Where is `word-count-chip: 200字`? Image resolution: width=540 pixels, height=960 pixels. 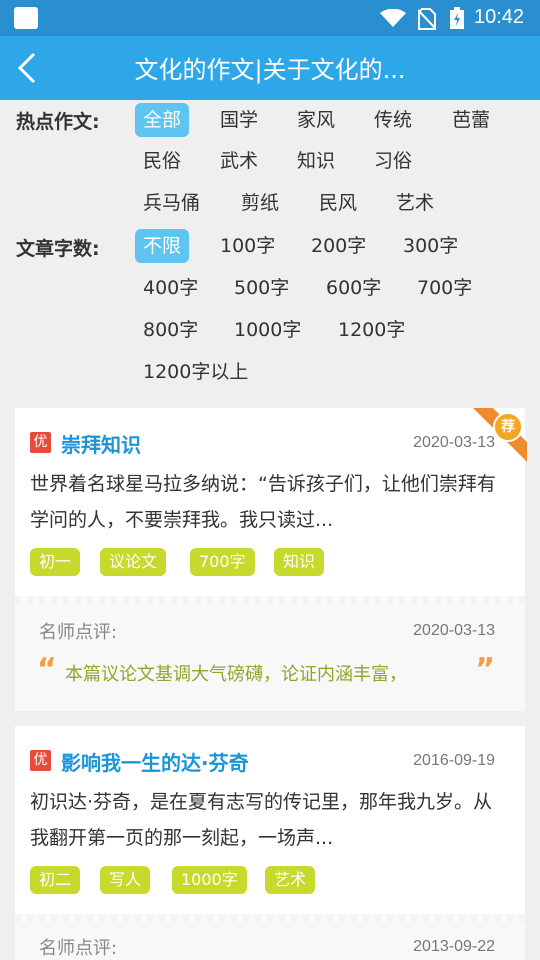 word-count-chip: 200字 is located at coordinates (338, 246).